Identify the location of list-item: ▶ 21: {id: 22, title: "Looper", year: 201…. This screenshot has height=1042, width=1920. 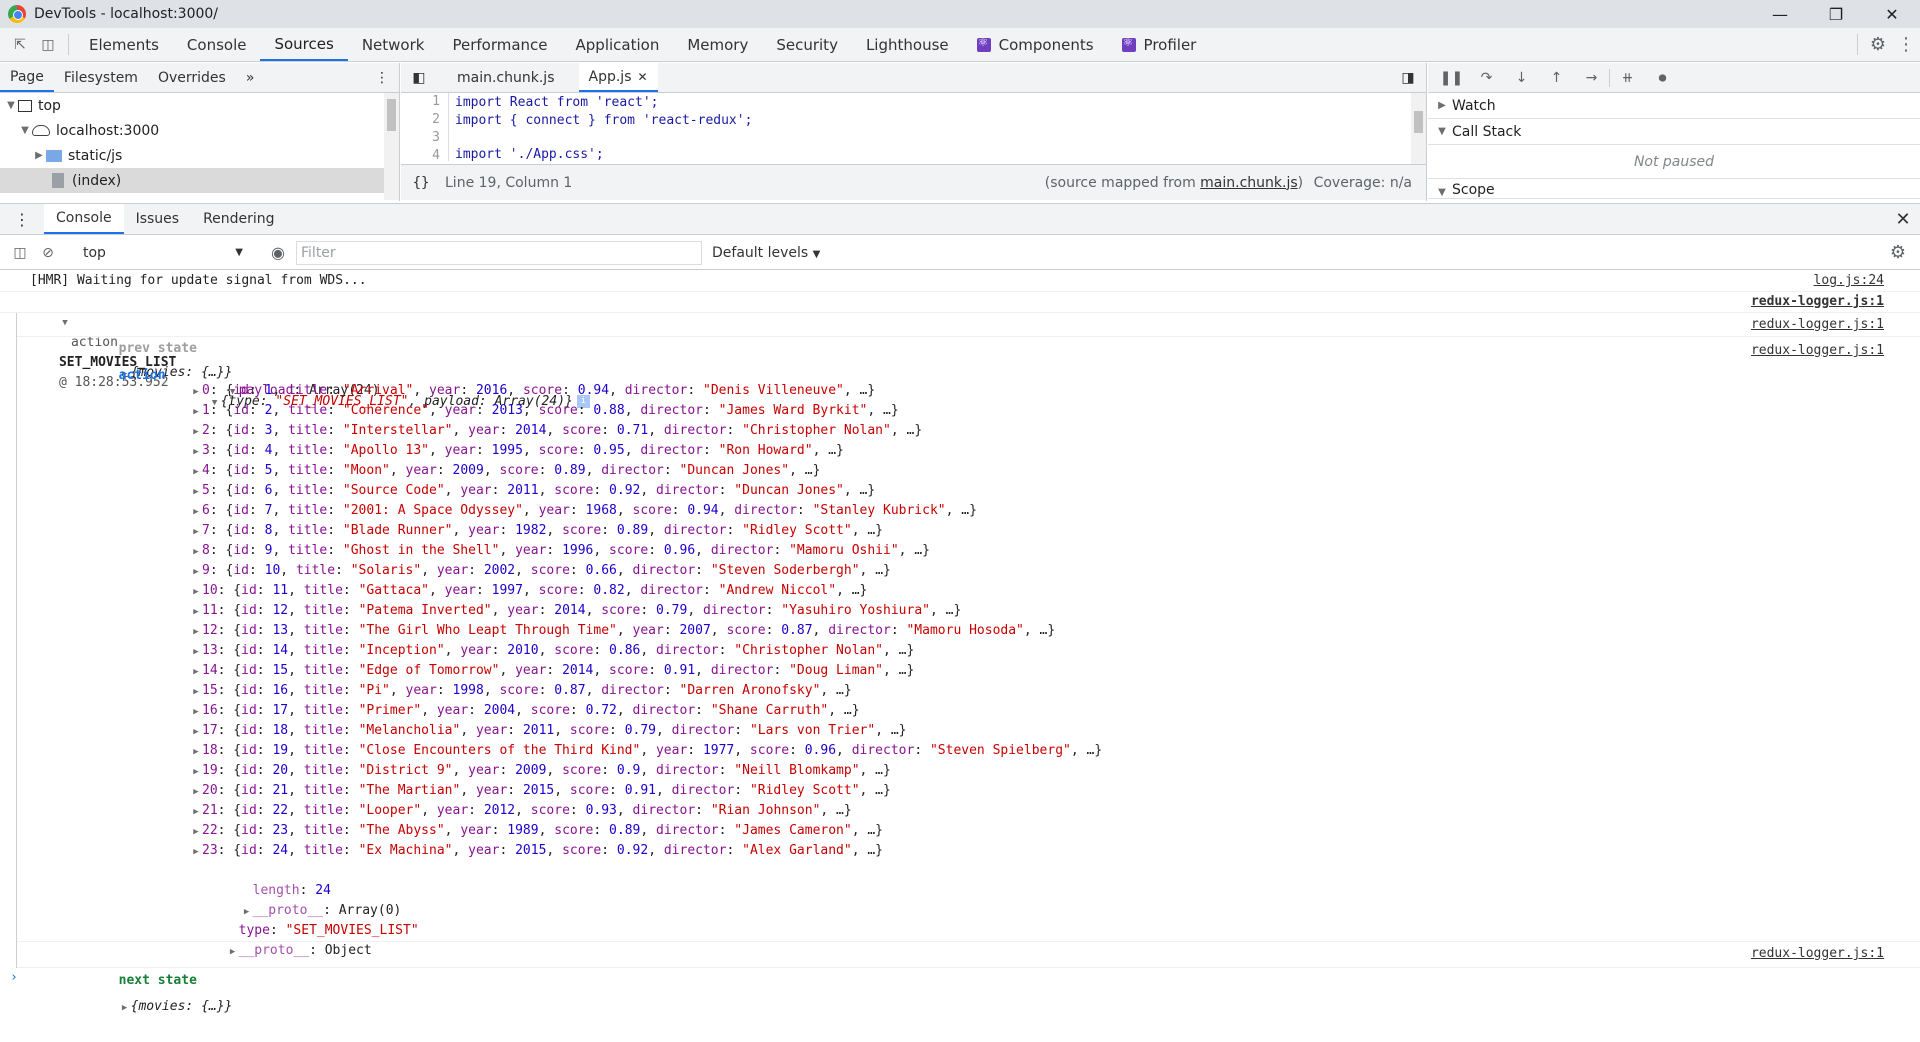
(968, 811).